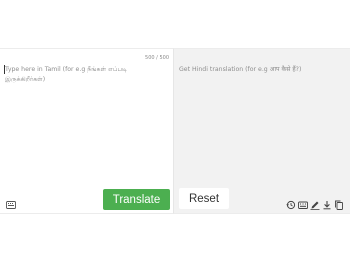 This screenshot has height=263, width=350. Describe the element at coordinates (136, 199) in the screenshot. I see `translate-button: Translate` at that location.